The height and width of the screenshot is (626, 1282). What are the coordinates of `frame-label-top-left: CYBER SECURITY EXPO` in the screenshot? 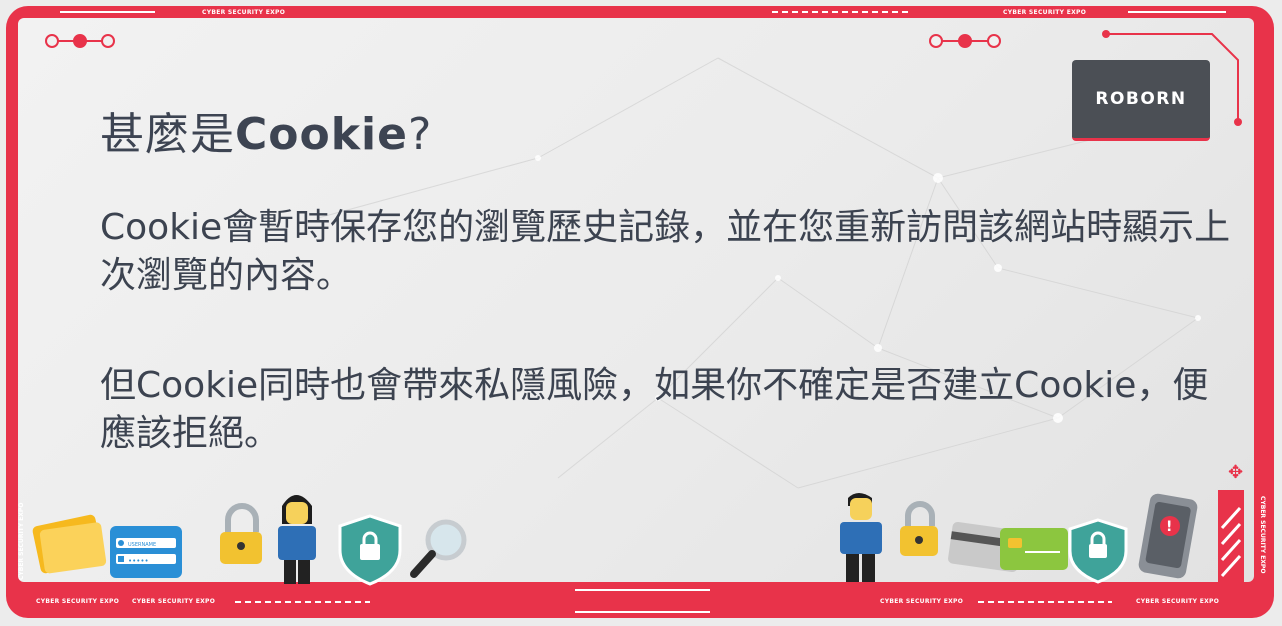 It's located at (244, 12).